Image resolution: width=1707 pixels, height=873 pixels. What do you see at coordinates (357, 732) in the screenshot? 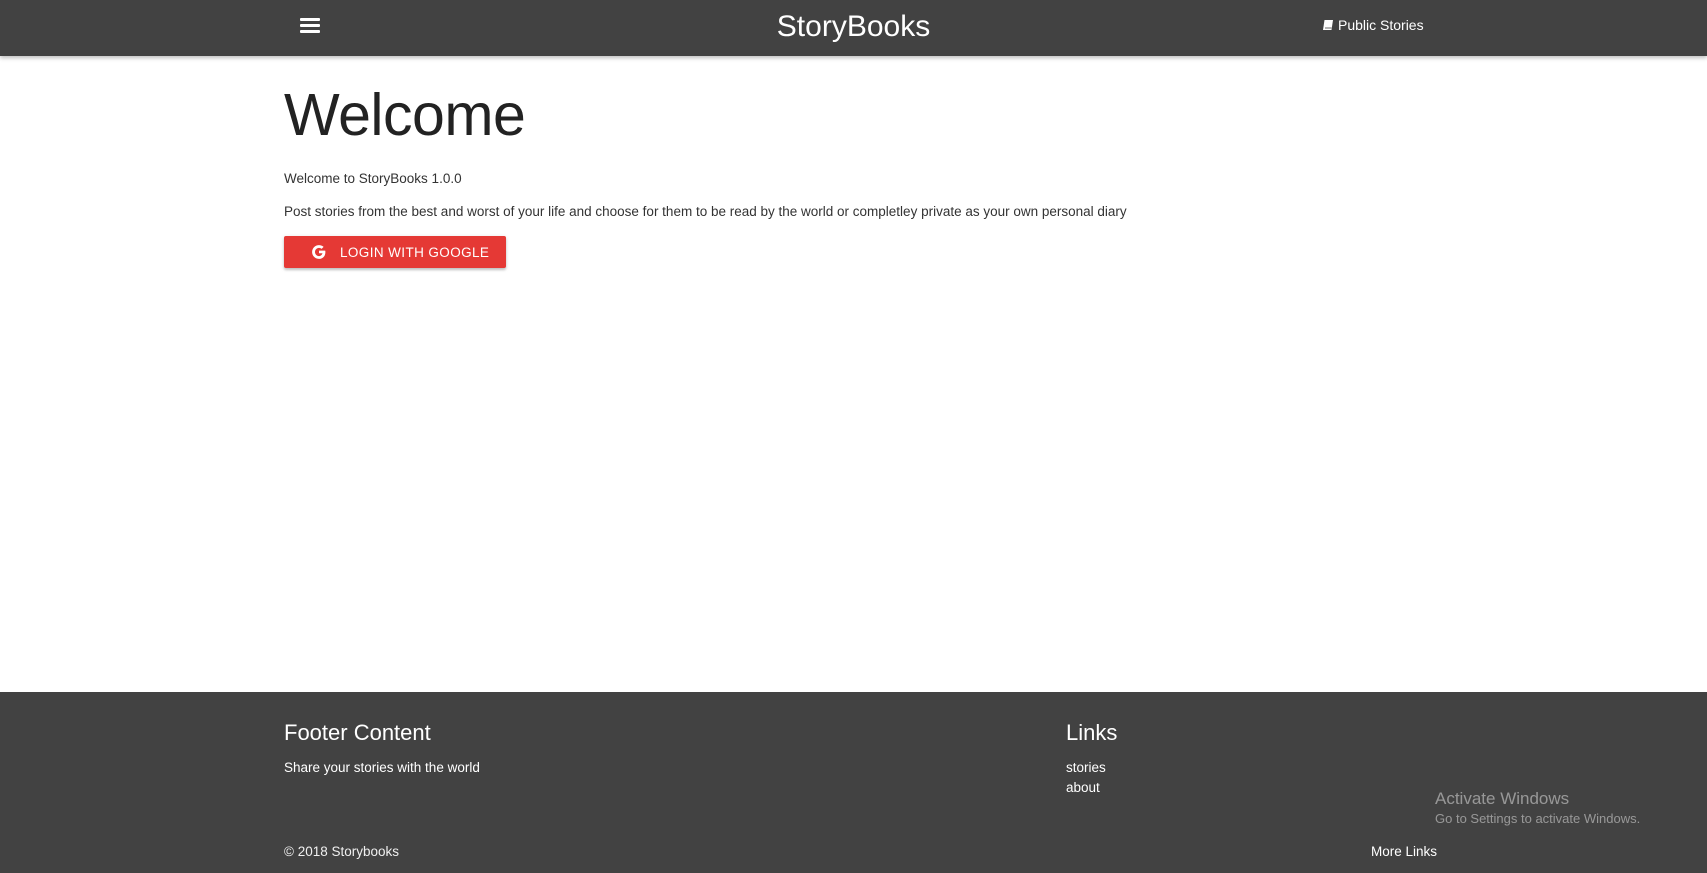
I see `footer-content-heading: Footer Content` at bounding box center [357, 732].